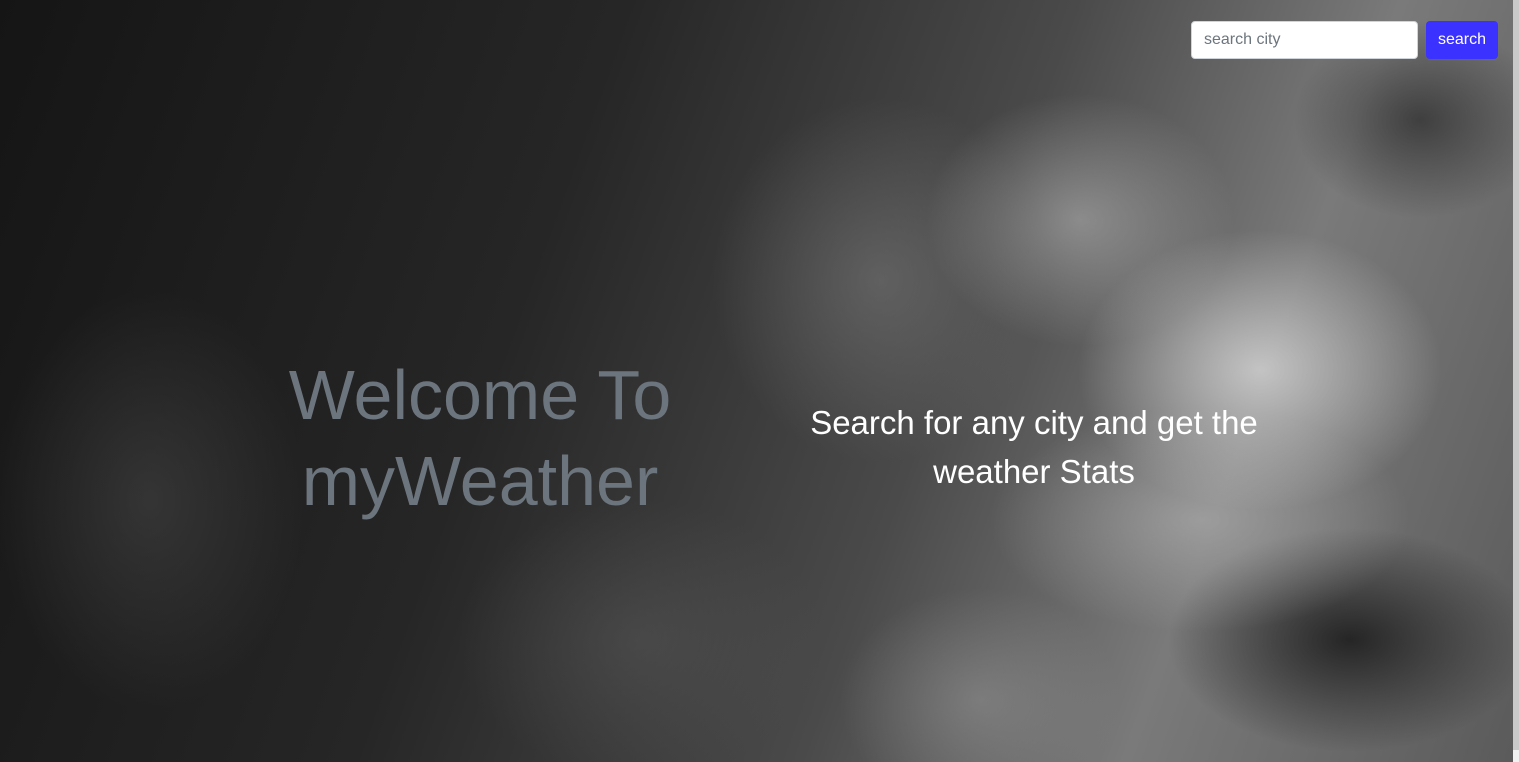 The image size is (1519, 762). I want to click on tagline-line2: weather Stats, so click(1034, 471).